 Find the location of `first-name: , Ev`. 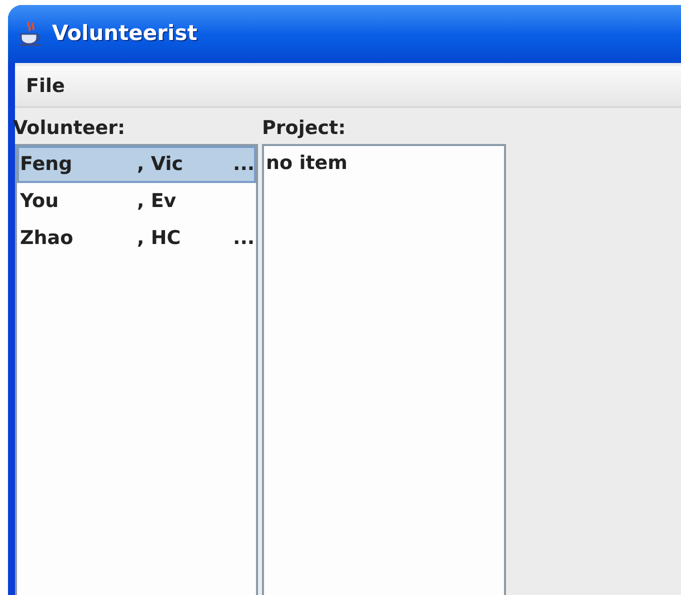

first-name: , Ev is located at coordinates (156, 201).